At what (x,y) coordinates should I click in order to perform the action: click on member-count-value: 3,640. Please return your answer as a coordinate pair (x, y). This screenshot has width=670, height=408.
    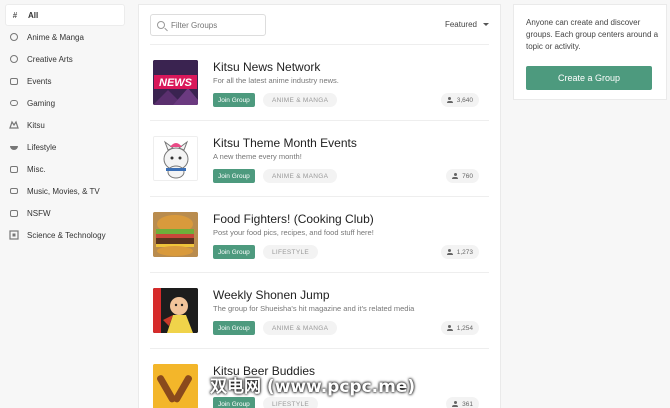
    Looking at the image, I should click on (464, 100).